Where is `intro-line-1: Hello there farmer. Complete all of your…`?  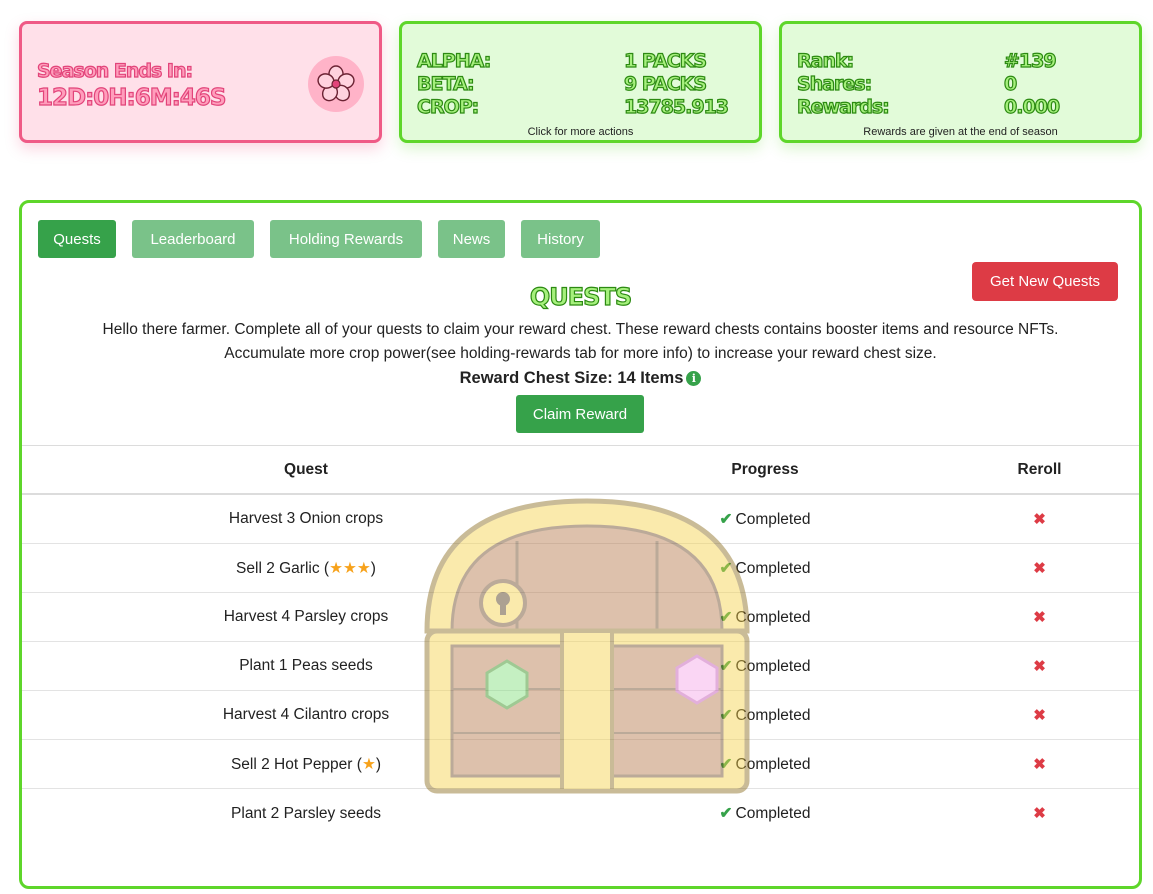 intro-line-1: Hello there farmer. Complete all of your… is located at coordinates (580, 329).